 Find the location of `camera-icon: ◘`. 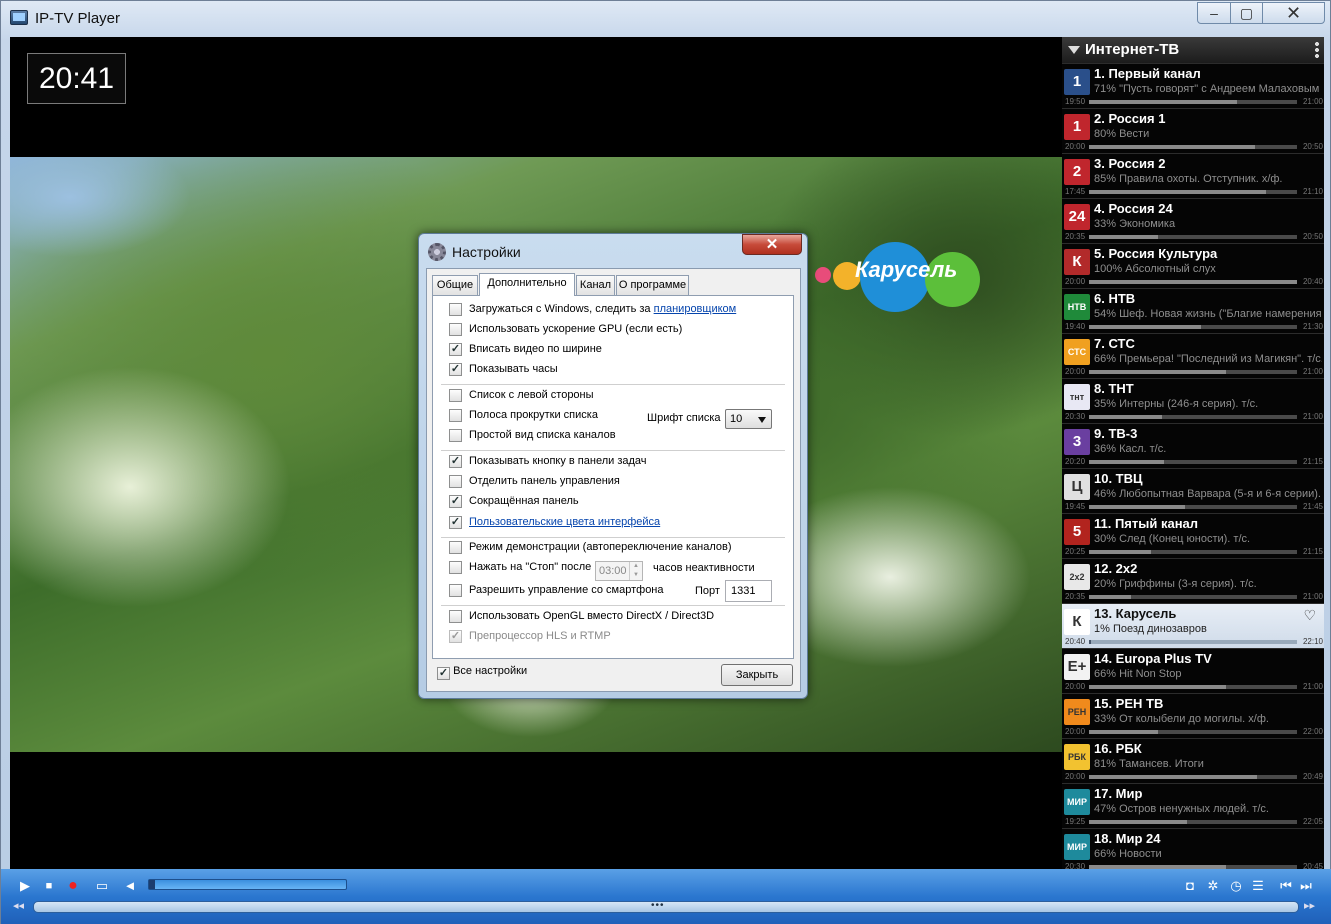

camera-icon: ◘ is located at coordinates (1190, 886).